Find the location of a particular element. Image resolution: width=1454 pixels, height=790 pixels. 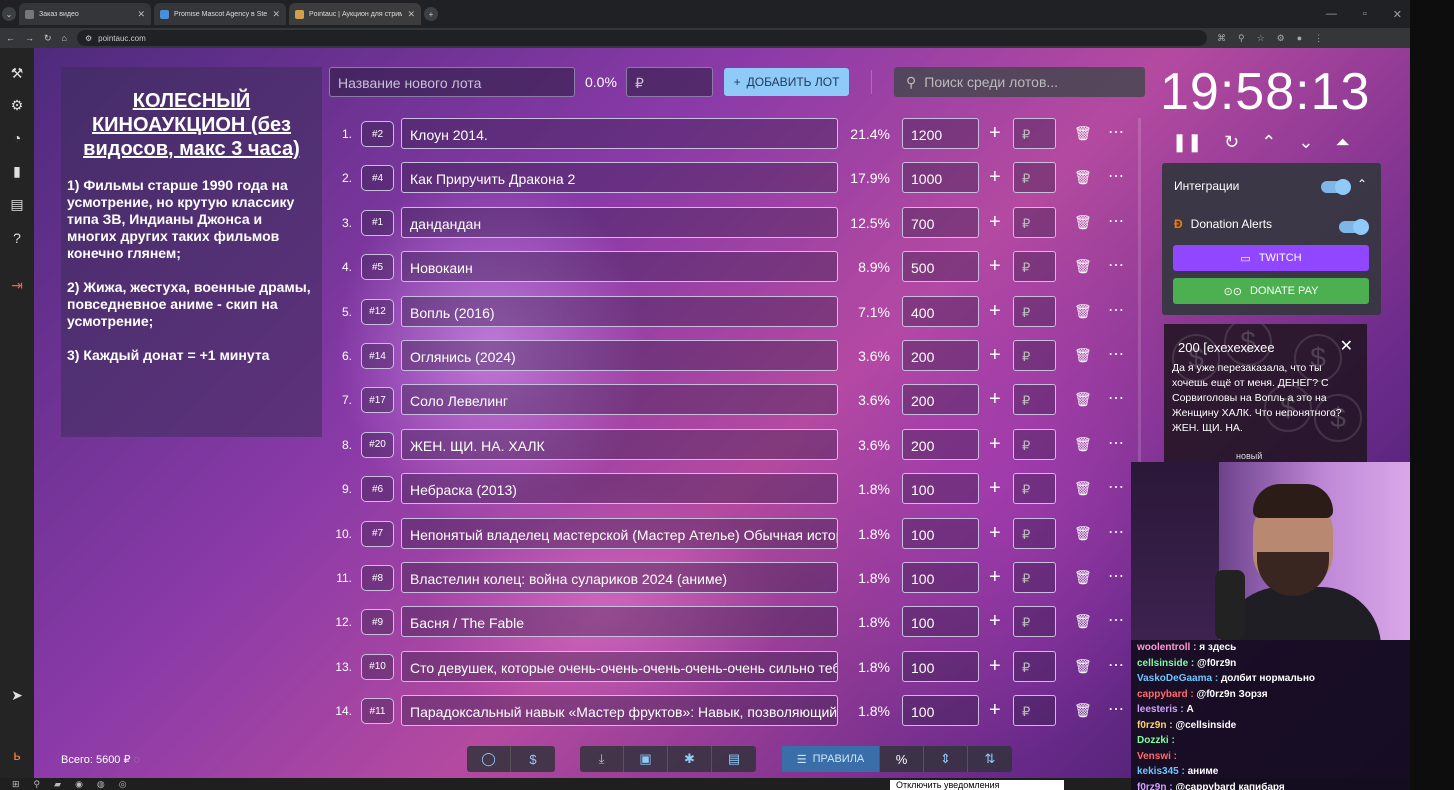

new-lot-name-input: Название нового лота is located at coordinates (452, 82).